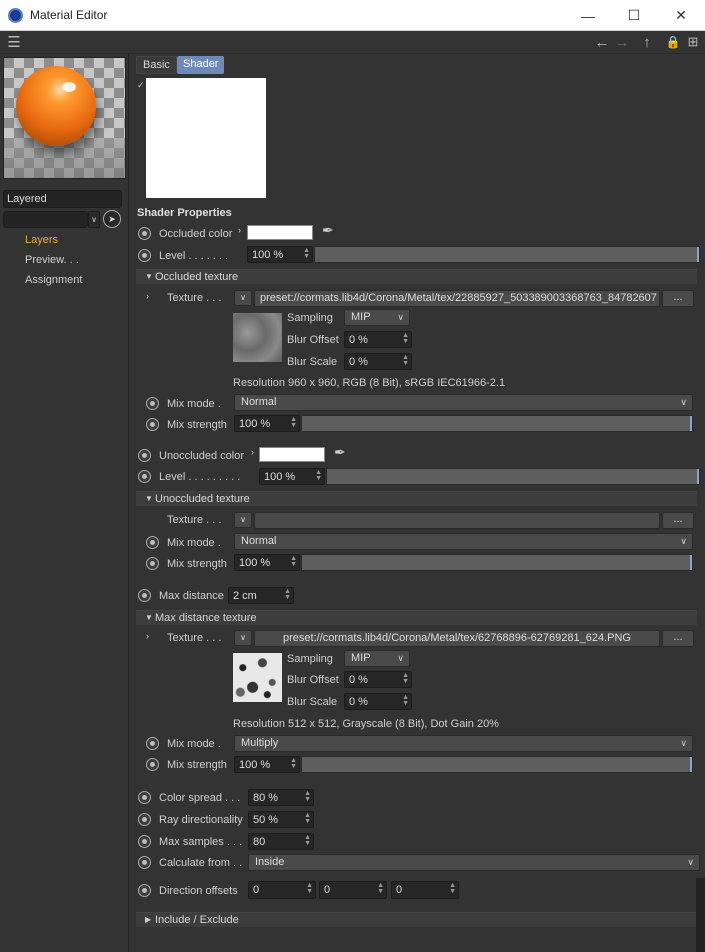 The width and height of the screenshot is (705, 952). What do you see at coordinates (647, 42) in the screenshot?
I see `up-arrow-icon: ↑` at bounding box center [647, 42].